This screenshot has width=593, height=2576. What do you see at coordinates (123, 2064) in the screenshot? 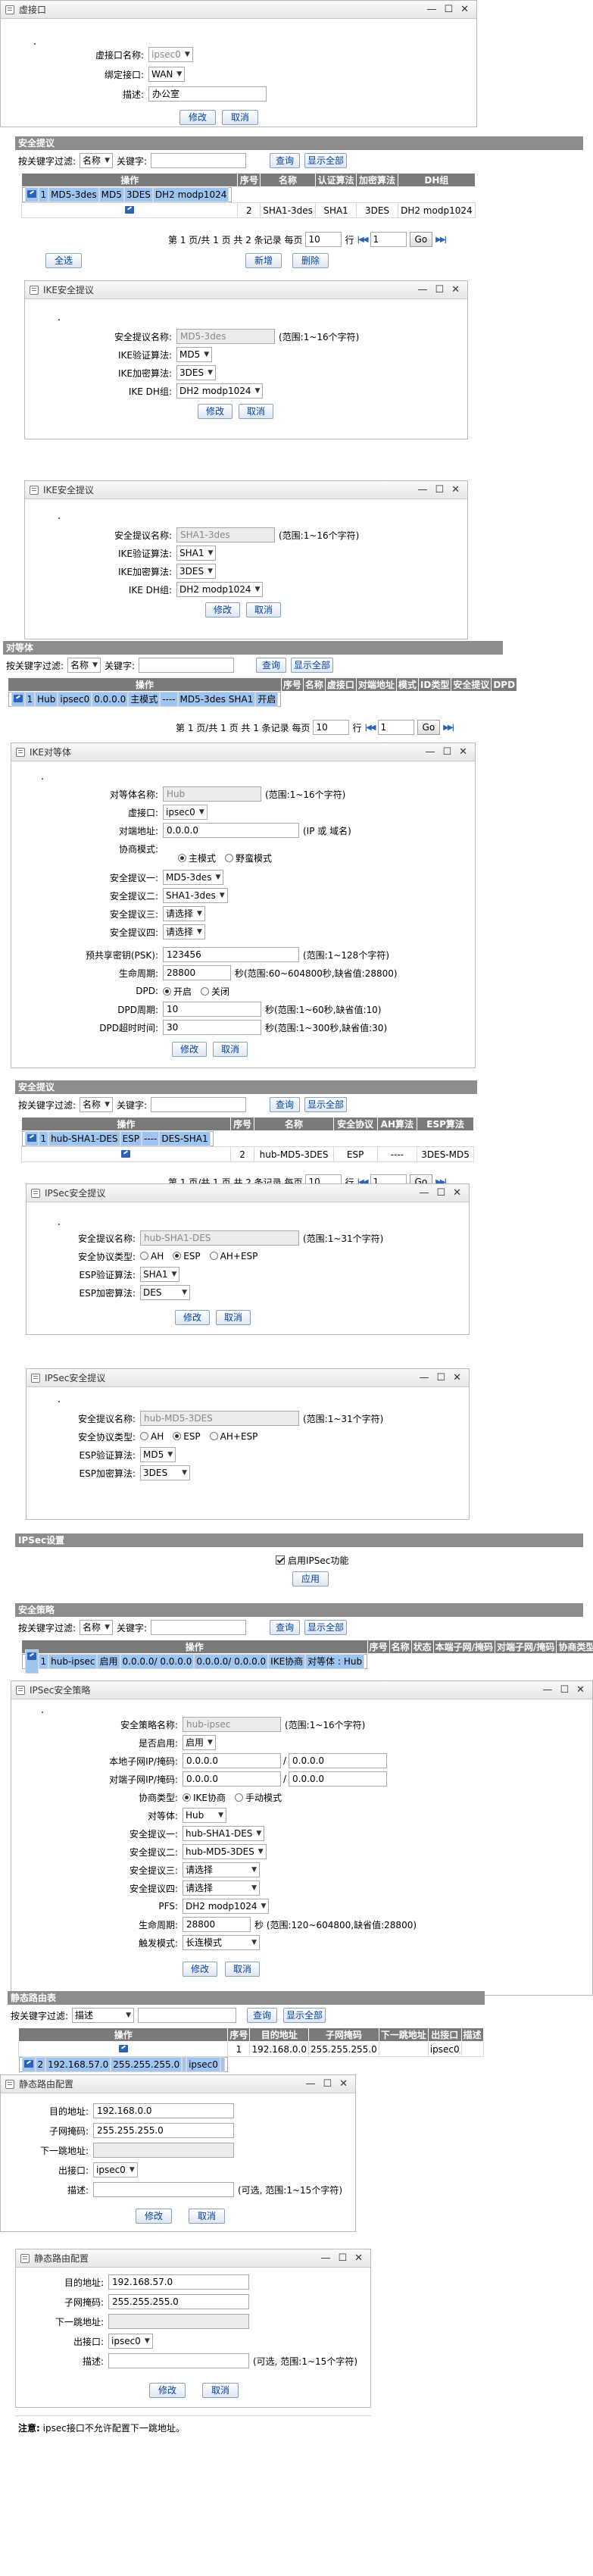
I see `table-row: 2 192.168.57.0 255.255.255.0 ipsec0` at bounding box center [123, 2064].